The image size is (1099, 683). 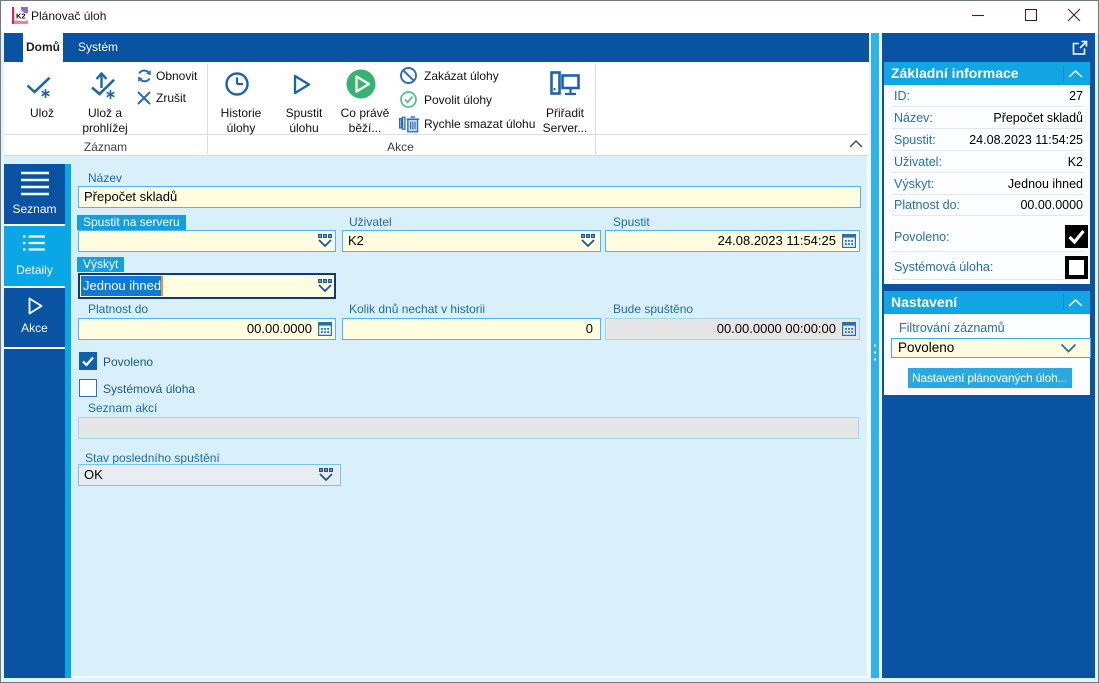 I want to click on svg-text: K2, so click(x=21, y=16).